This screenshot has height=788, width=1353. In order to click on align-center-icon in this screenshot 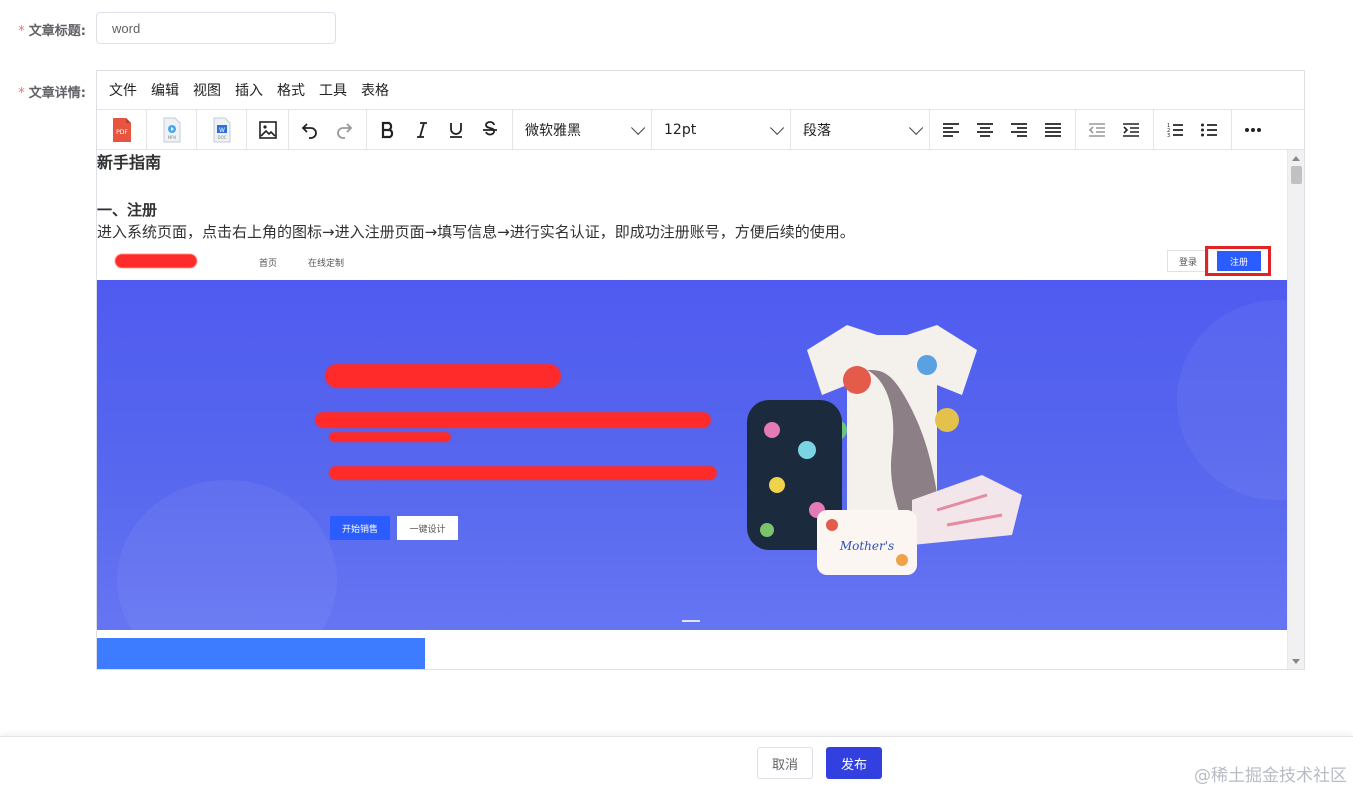, I will do `click(985, 130)`.